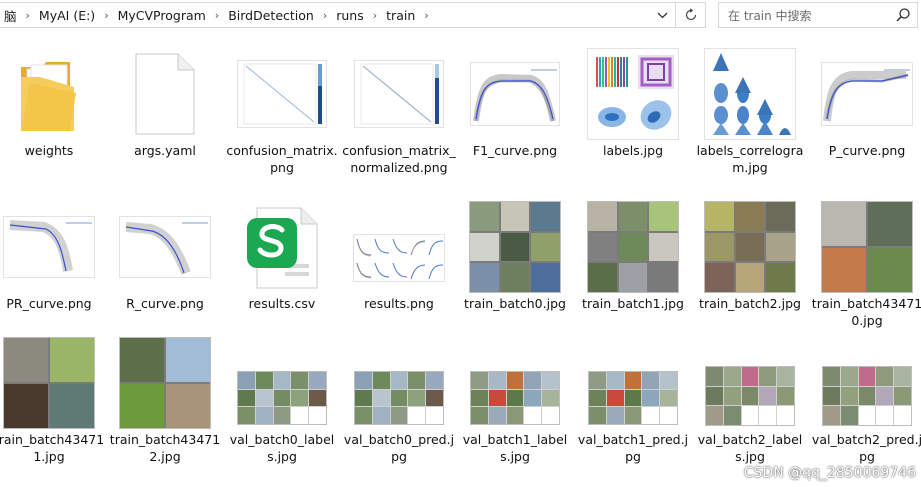 This screenshot has width=921, height=487. Describe the element at coordinates (515, 303) in the screenshot. I see `file-name: train_batch0.jpg` at that location.